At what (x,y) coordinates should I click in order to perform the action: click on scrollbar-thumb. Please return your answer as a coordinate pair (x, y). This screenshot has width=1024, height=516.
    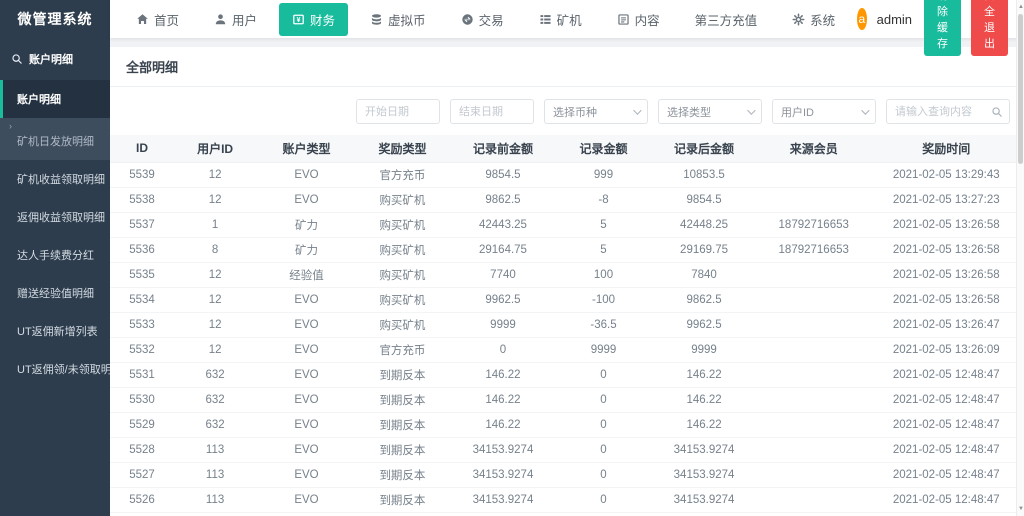
    Looking at the image, I should click on (1020, 89).